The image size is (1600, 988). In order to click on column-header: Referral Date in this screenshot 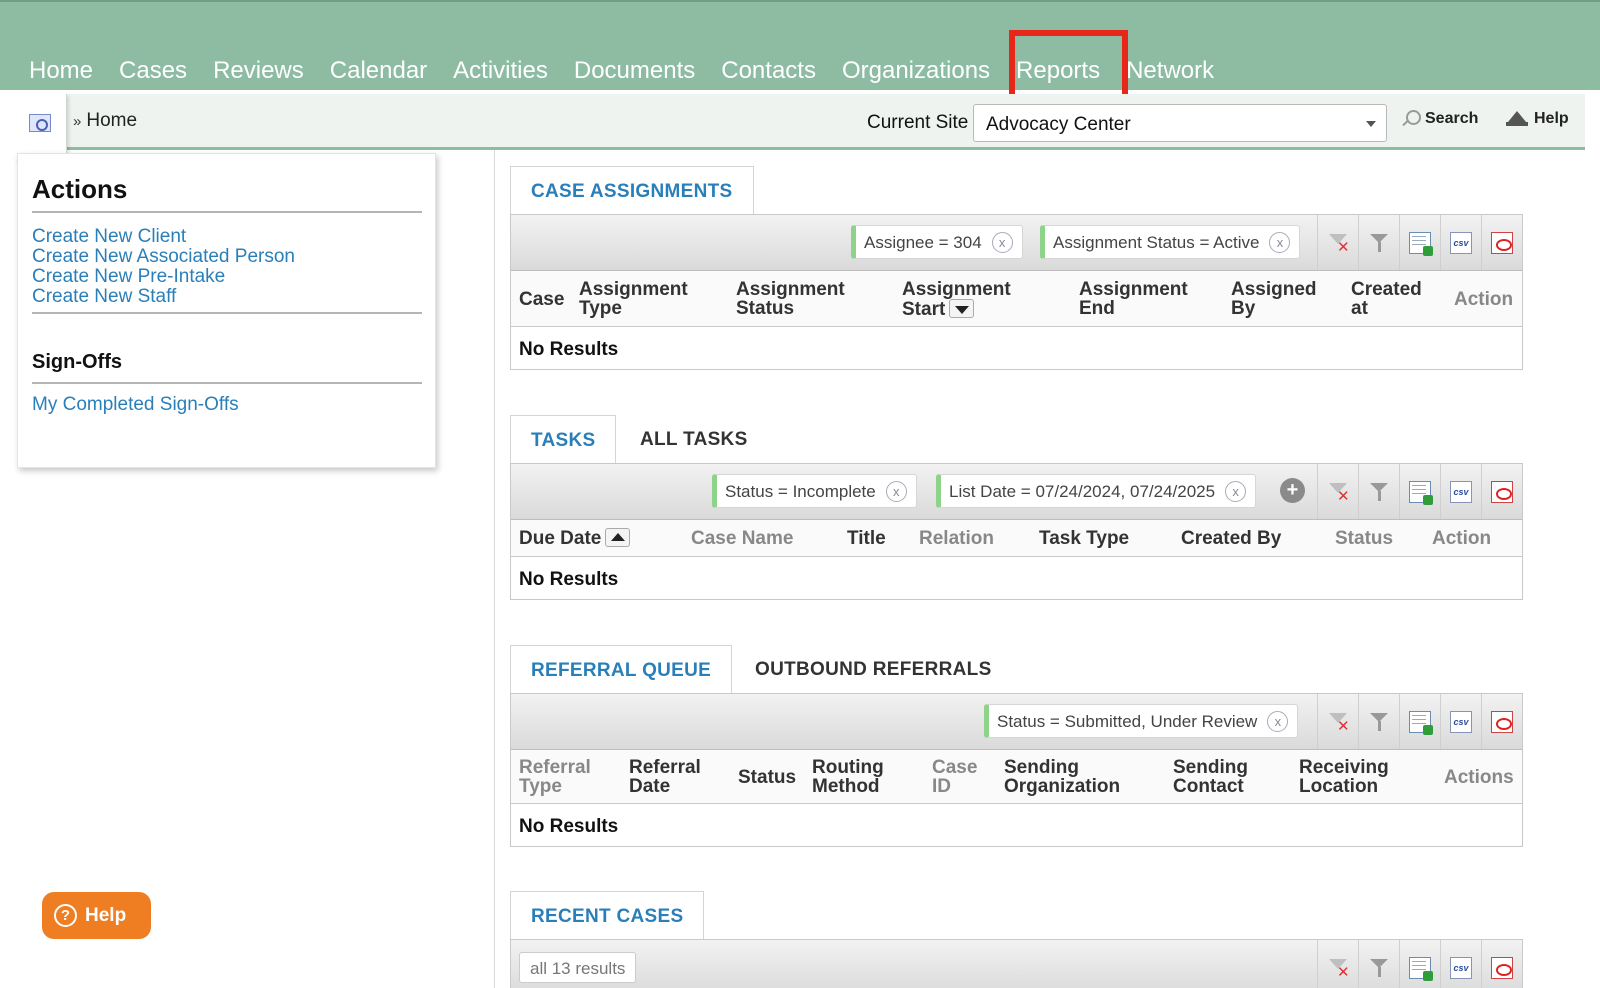, I will do `click(674, 777)`.